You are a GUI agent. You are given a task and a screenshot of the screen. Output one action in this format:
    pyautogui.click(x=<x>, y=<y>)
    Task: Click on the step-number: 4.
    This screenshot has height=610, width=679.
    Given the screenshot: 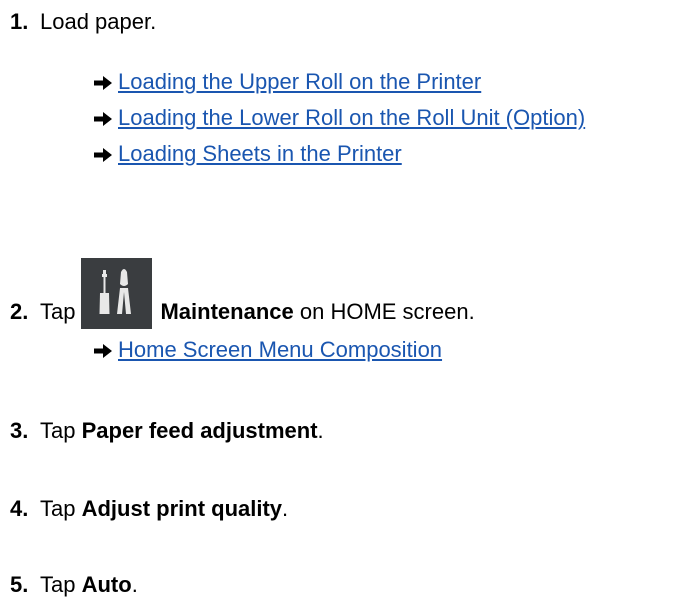 What is the action you would take?
    pyautogui.click(x=19, y=508)
    